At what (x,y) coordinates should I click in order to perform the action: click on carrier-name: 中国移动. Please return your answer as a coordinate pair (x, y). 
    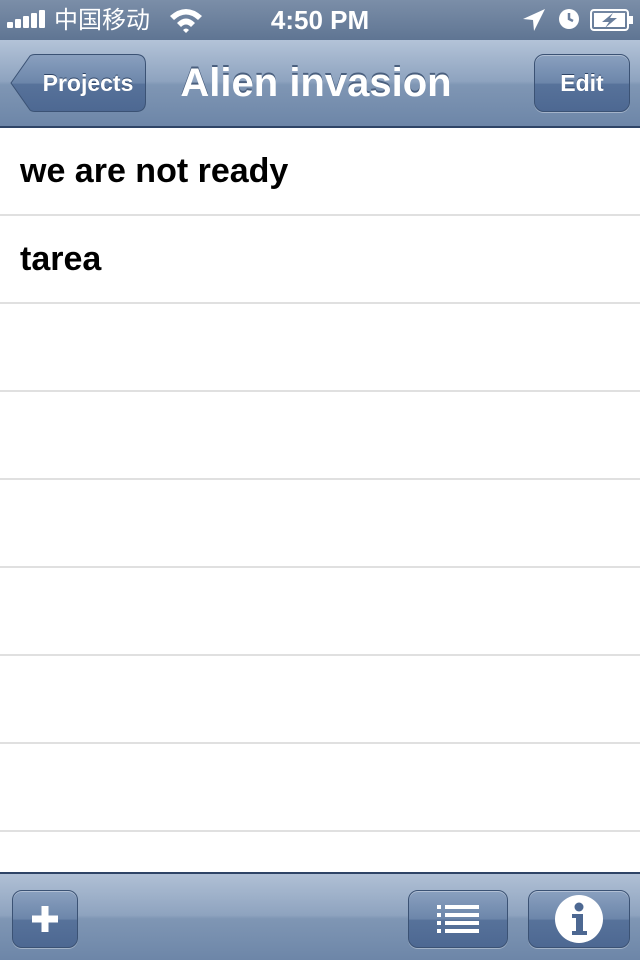
    Looking at the image, I should click on (102, 20).